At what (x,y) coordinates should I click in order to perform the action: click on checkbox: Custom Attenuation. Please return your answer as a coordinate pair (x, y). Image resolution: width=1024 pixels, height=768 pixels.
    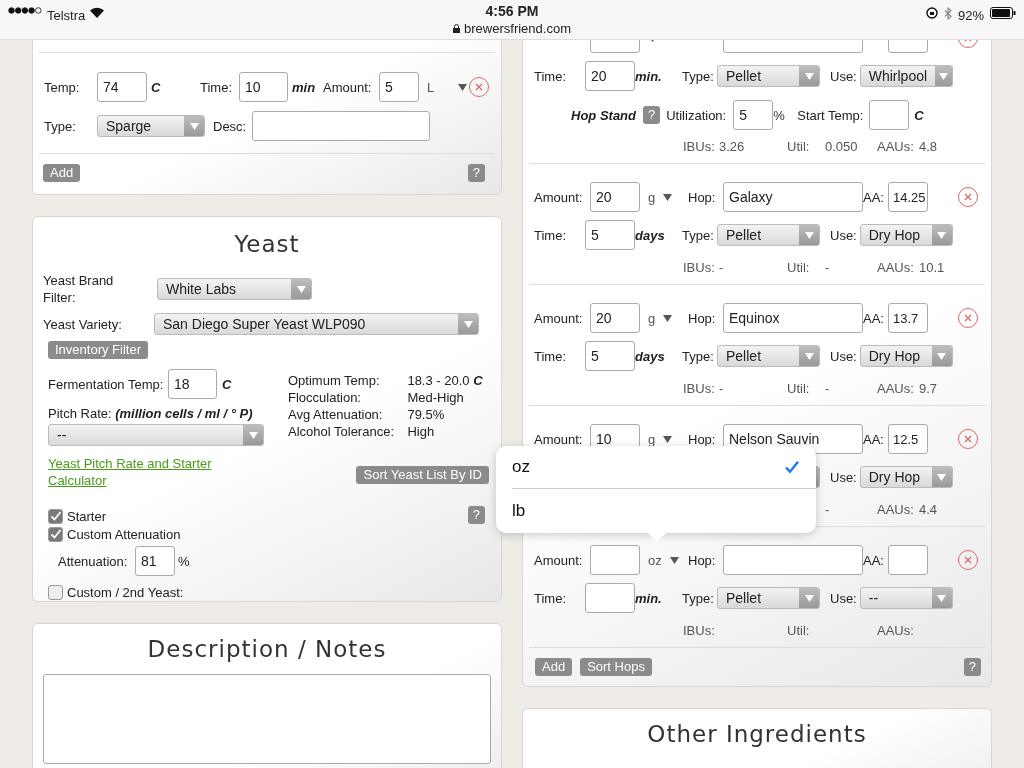
    Looking at the image, I should click on (168, 534).